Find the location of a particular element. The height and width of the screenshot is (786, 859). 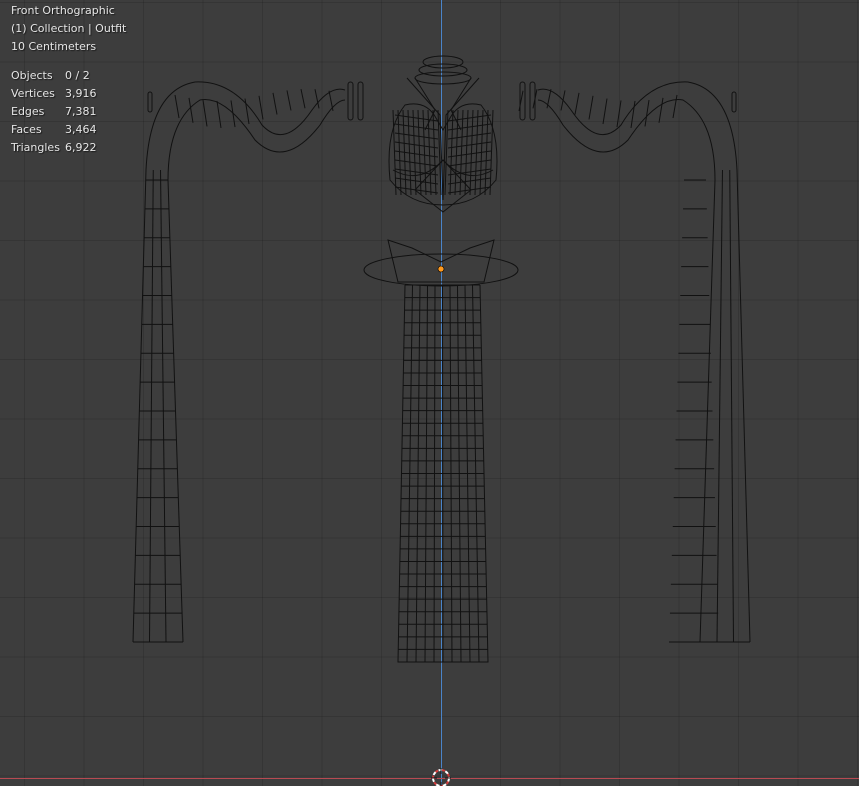

view-name: Front Orthographic is located at coordinates (63, 10).